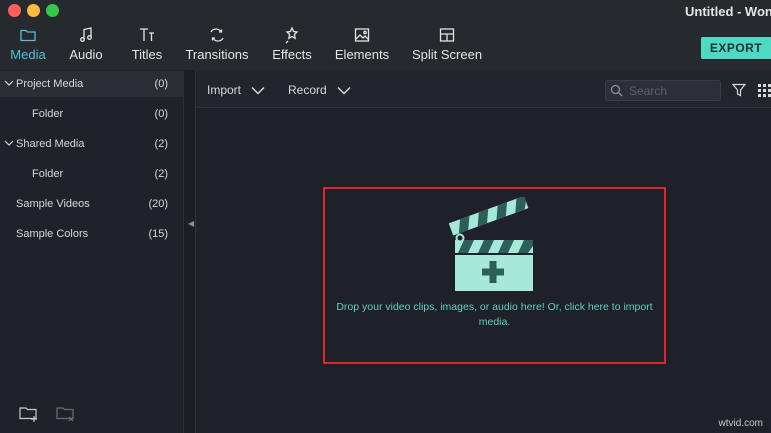  What do you see at coordinates (50, 84) in the screenshot?
I see `sidebar-item-label: Project Media` at bounding box center [50, 84].